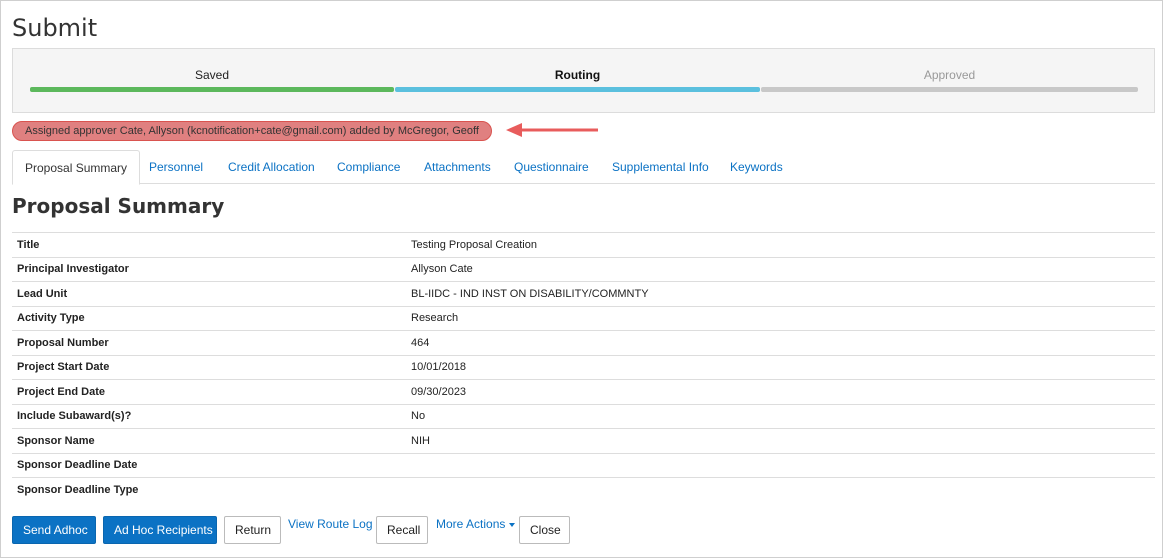  What do you see at coordinates (160, 530) in the screenshot?
I see `adhoc-recipients-button: Ad Hoc Recipients` at bounding box center [160, 530].